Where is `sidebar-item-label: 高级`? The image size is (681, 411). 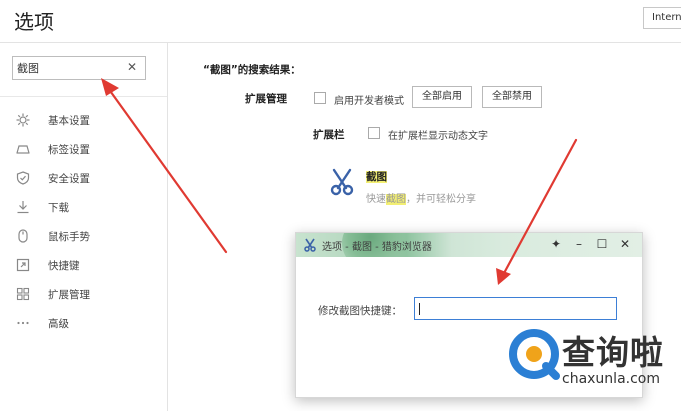
sidebar-item-label: 高级 is located at coordinates (58, 324).